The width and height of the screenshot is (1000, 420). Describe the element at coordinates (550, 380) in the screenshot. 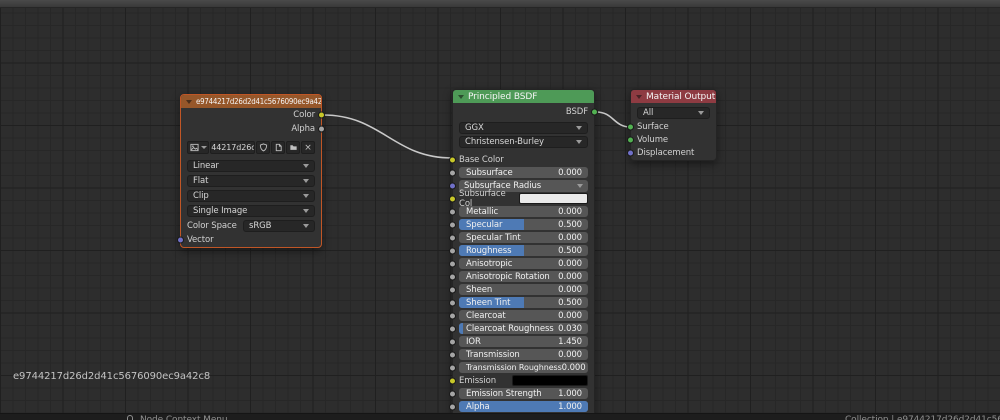

I see `emission-color-swatch` at that location.